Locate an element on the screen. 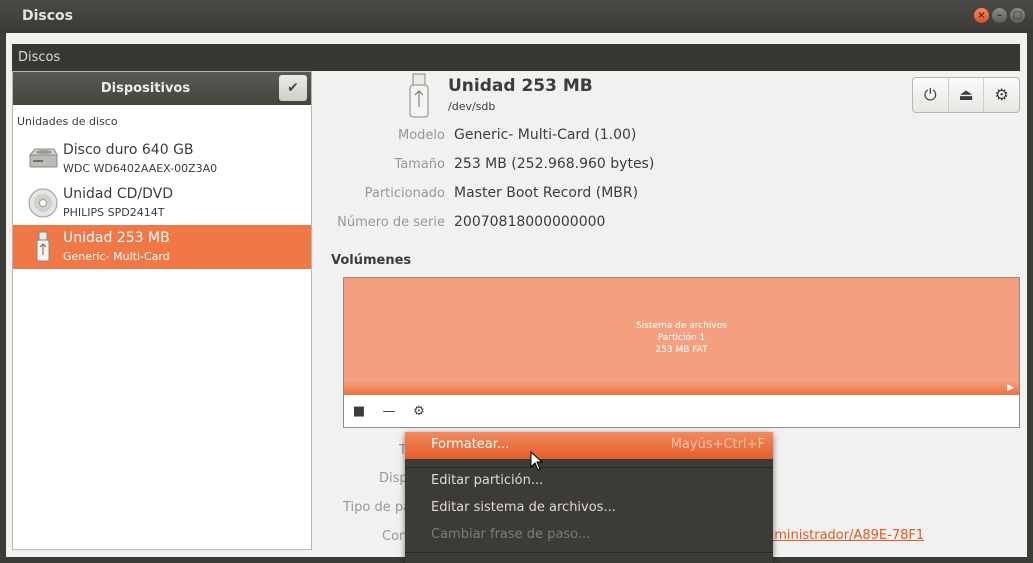  power-icon: ⏻ is located at coordinates (930, 94).